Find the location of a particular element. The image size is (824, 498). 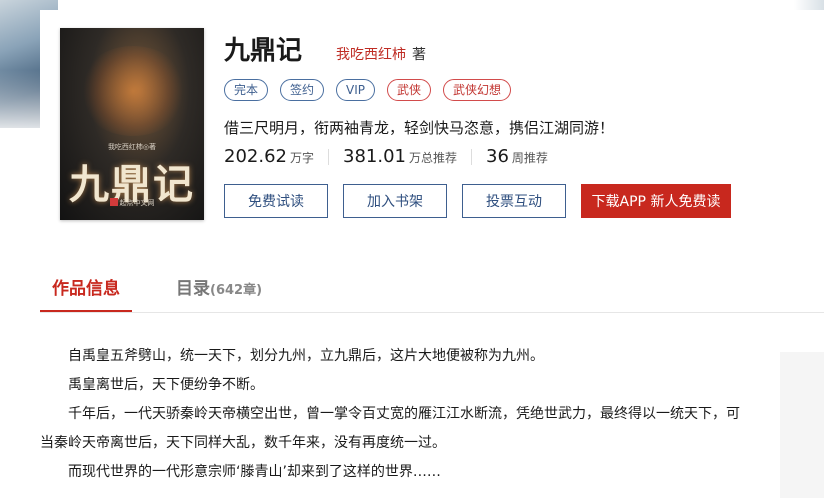

book-title: 九鼎记 is located at coordinates (263, 51).